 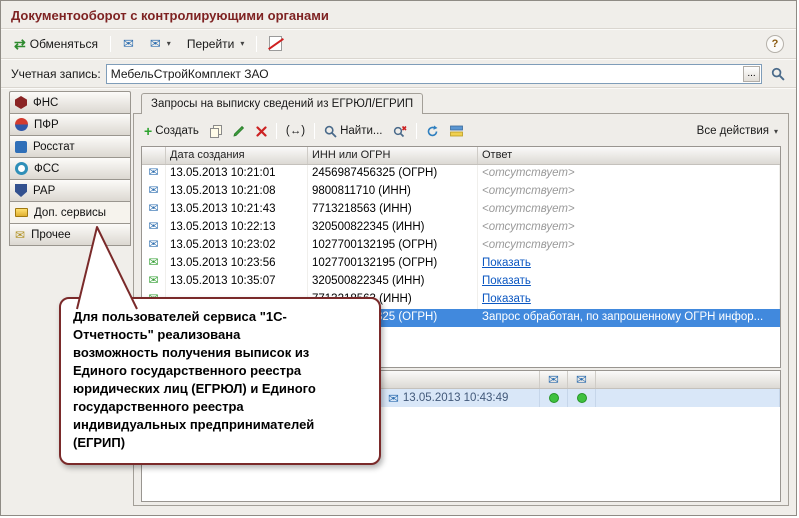 I want to click on pencil-icon, so click(x=238, y=131).